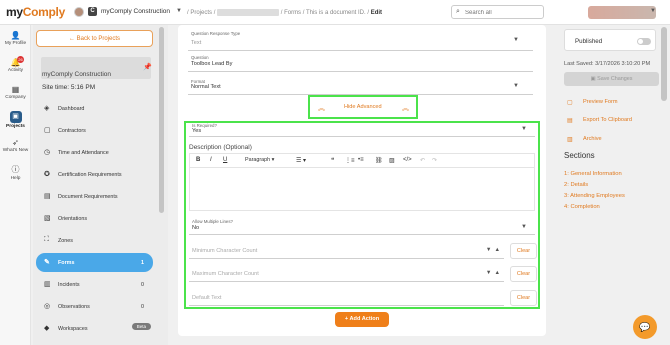  I want to click on italic-icon: I, so click(211, 160).